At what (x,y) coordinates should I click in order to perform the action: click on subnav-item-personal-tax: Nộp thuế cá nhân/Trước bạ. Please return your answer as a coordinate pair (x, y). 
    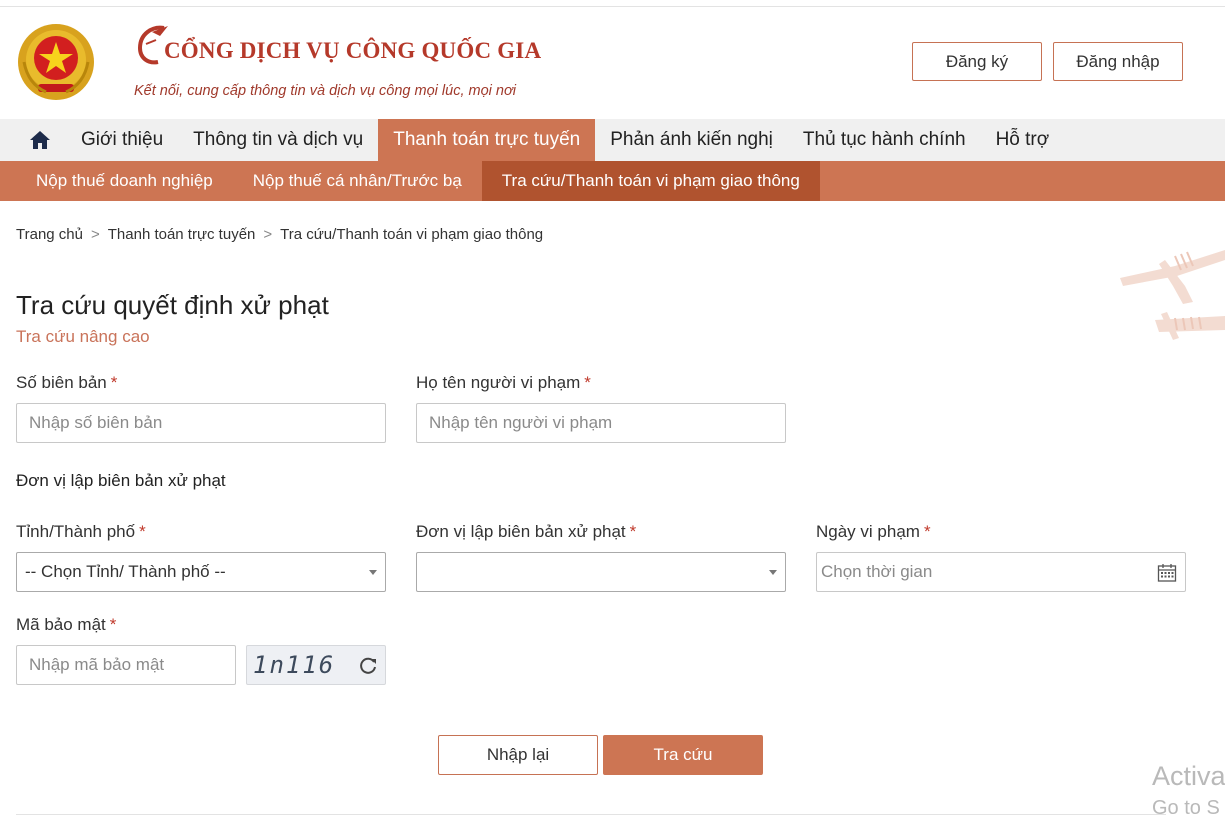
    Looking at the image, I should click on (357, 181).